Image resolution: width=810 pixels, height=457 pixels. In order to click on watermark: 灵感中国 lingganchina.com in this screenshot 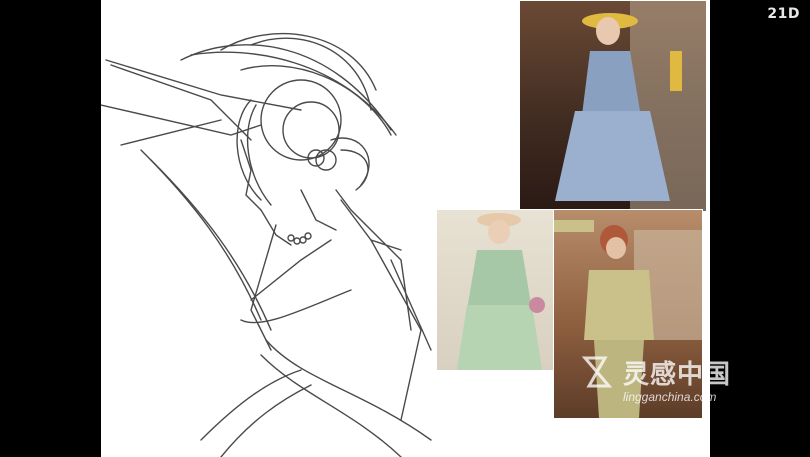, I will do `click(654, 378)`.